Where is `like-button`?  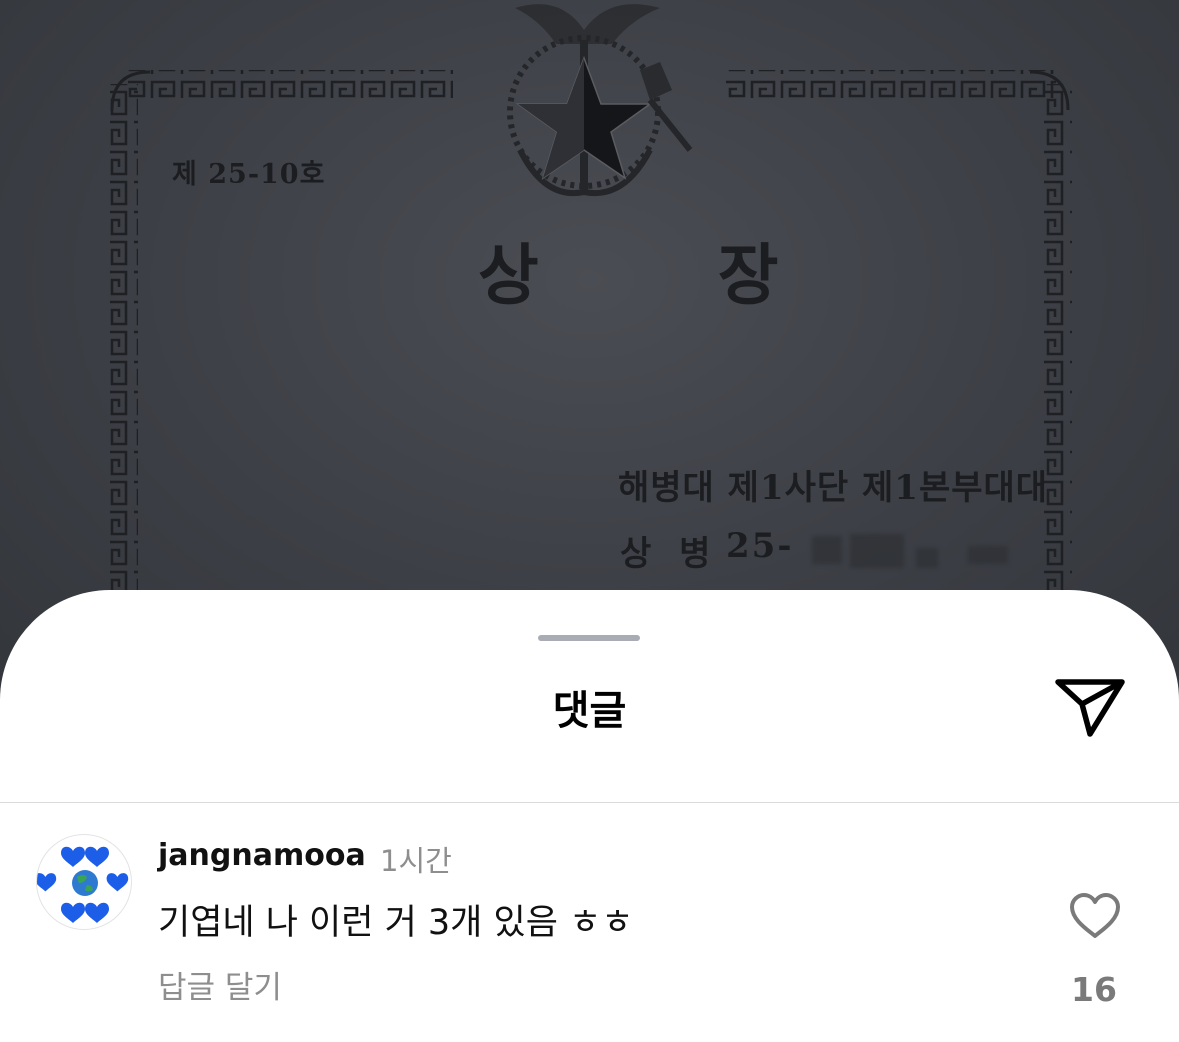 like-button is located at coordinates (1095, 916).